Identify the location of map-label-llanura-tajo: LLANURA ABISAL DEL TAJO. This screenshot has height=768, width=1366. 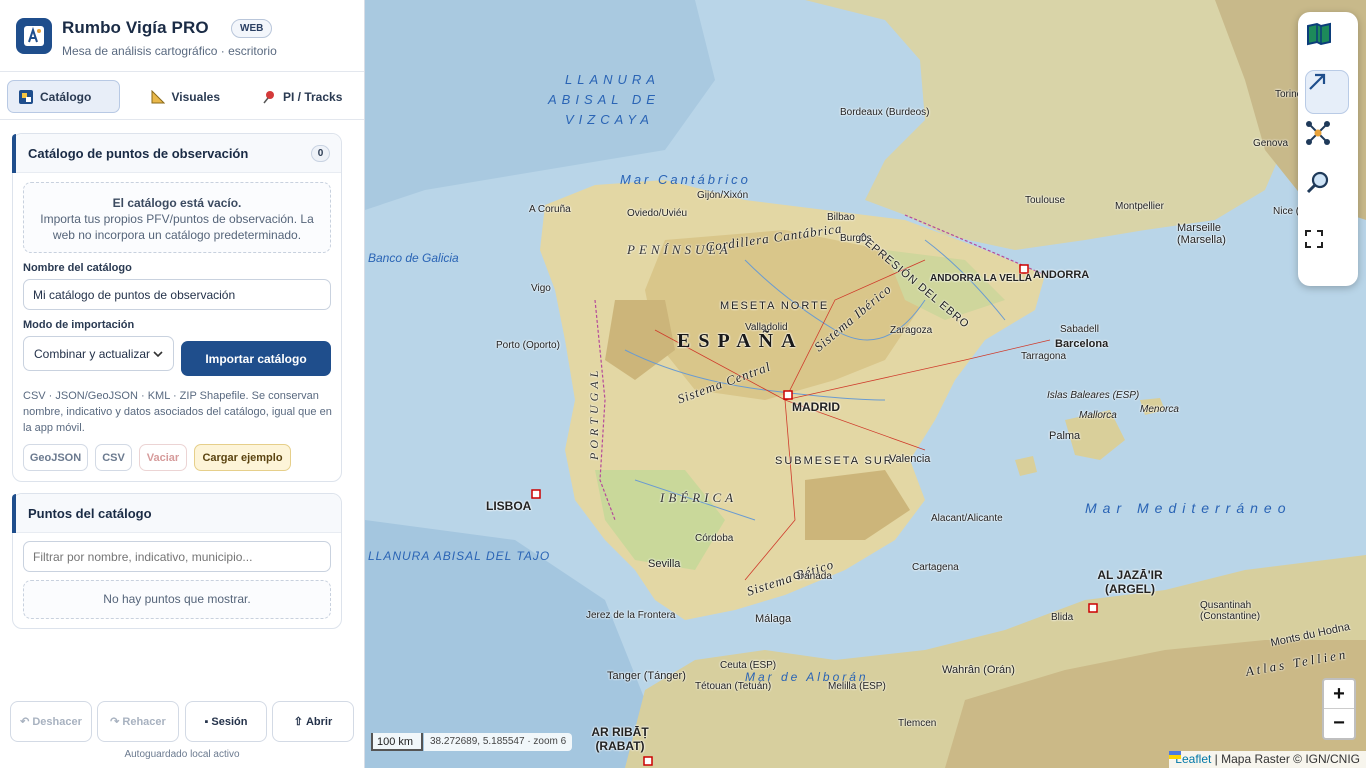
(459, 556).